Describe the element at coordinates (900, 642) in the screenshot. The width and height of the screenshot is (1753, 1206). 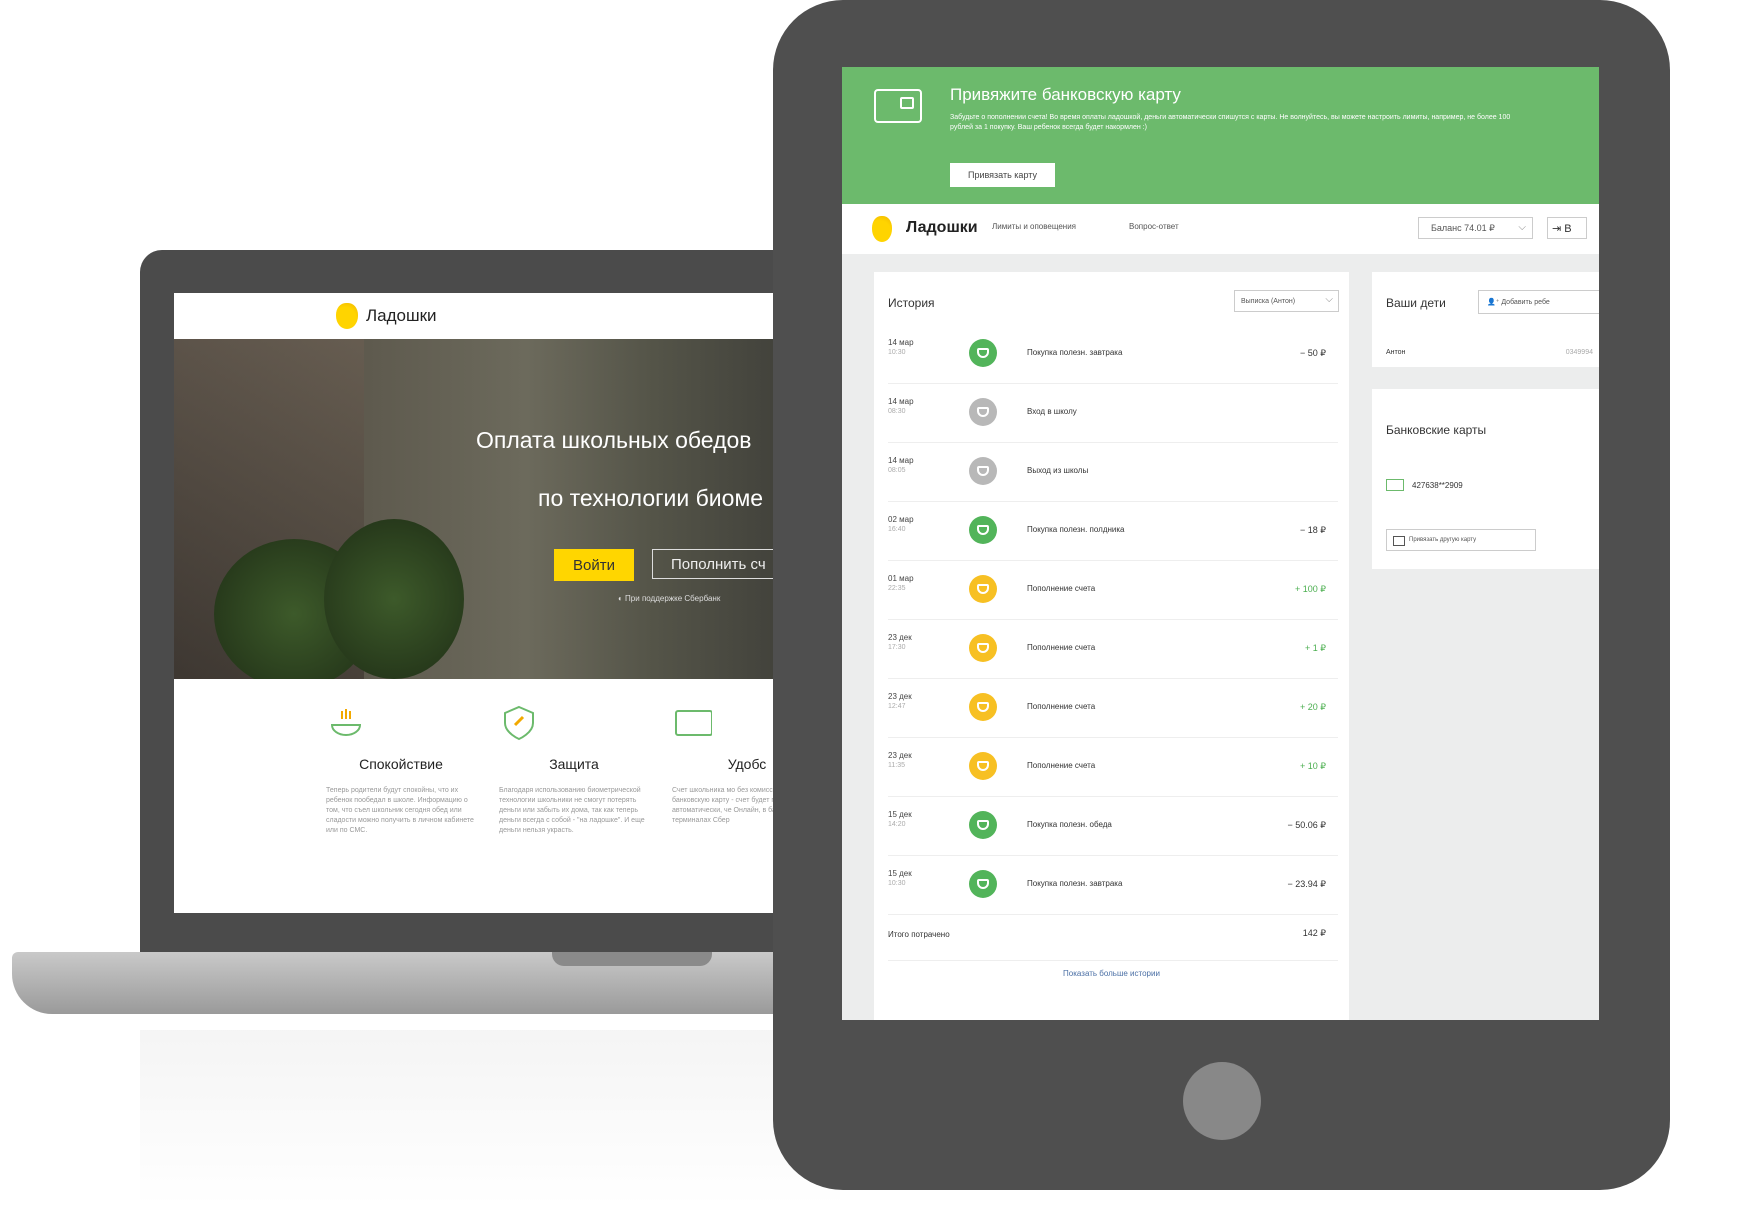
I see `row-date: 23 дек 17:30` at that location.